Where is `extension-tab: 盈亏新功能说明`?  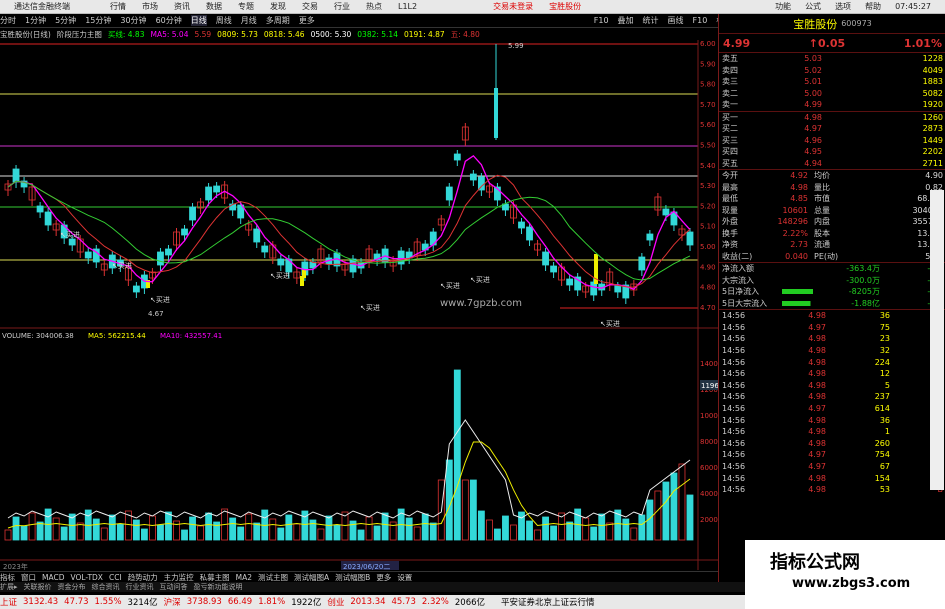
extension-tab: 盈亏新功能说明 is located at coordinates (218, 587).